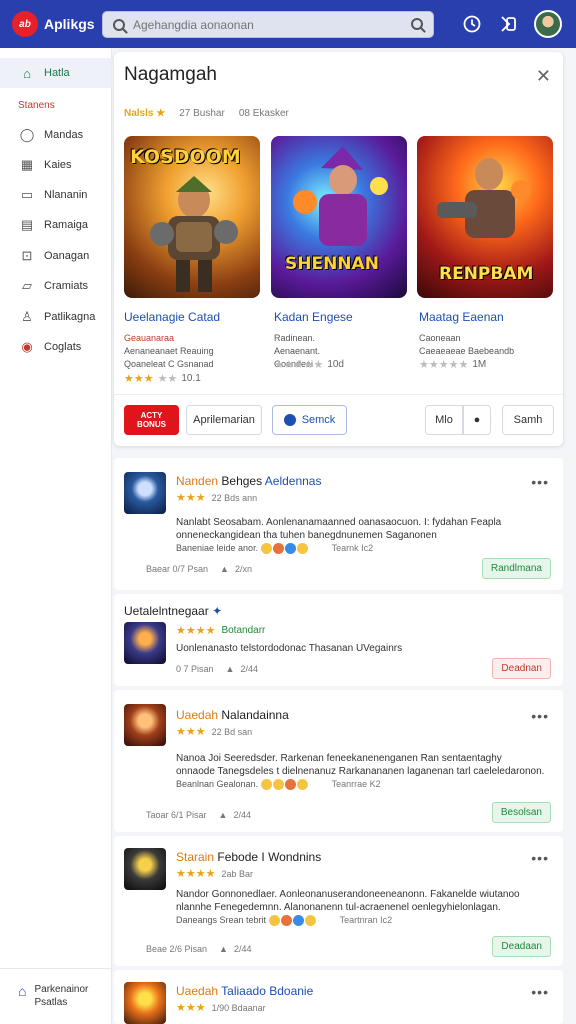 The width and height of the screenshot is (576, 1024). What do you see at coordinates (508, 24) in the screenshot?
I see `share-icon` at bounding box center [508, 24].